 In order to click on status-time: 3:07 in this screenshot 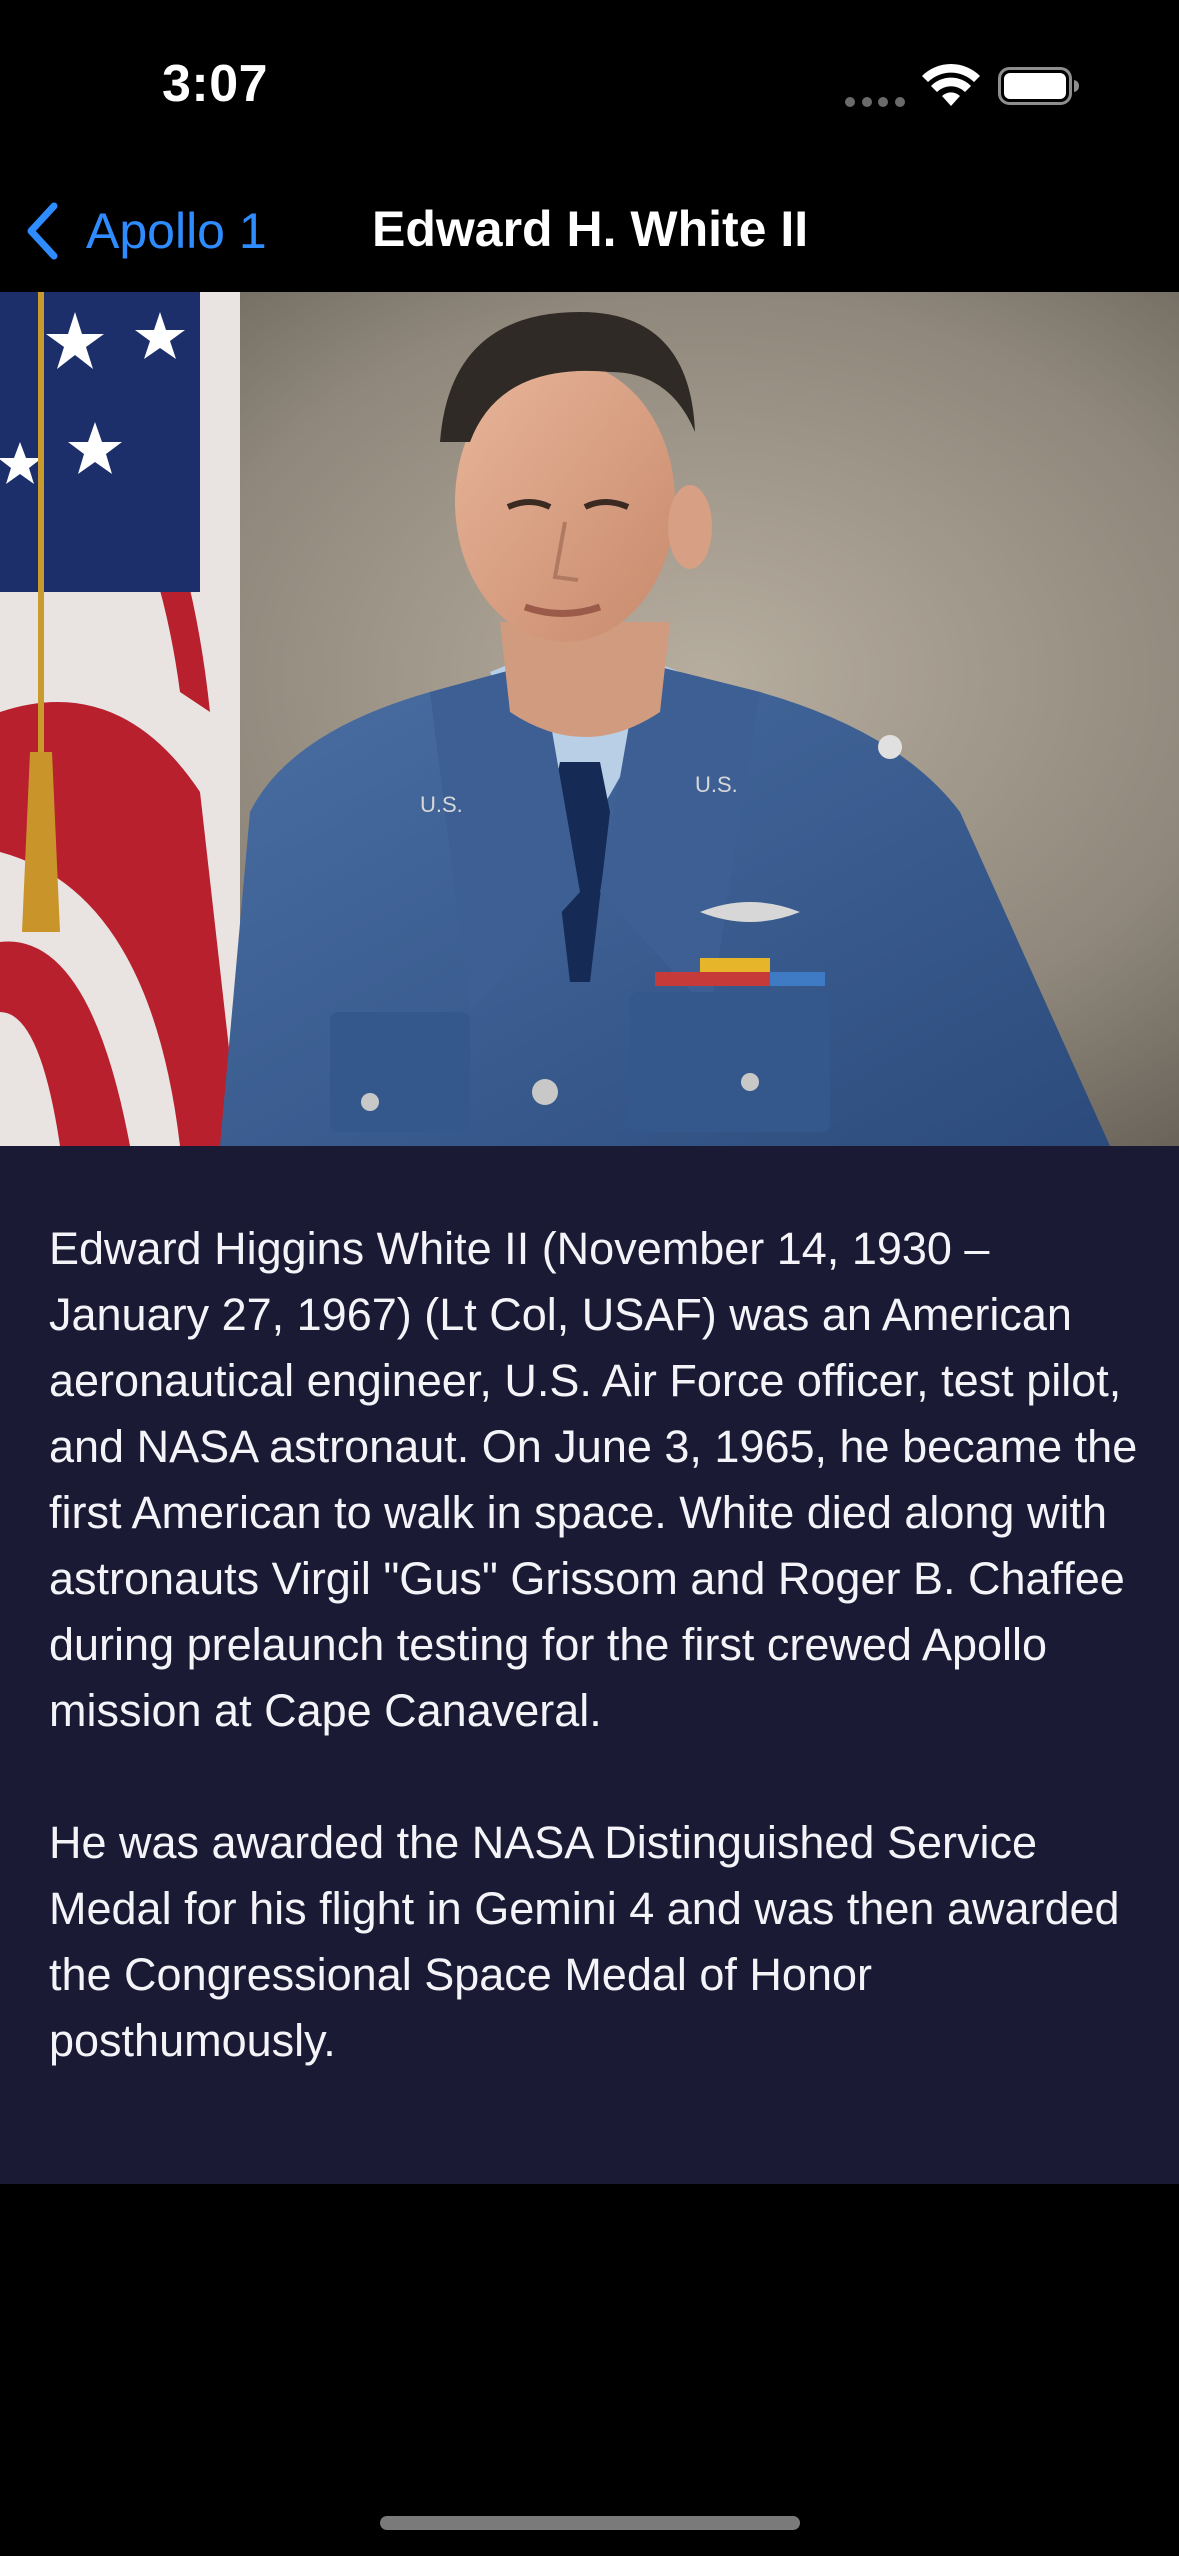, I will do `click(215, 84)`.